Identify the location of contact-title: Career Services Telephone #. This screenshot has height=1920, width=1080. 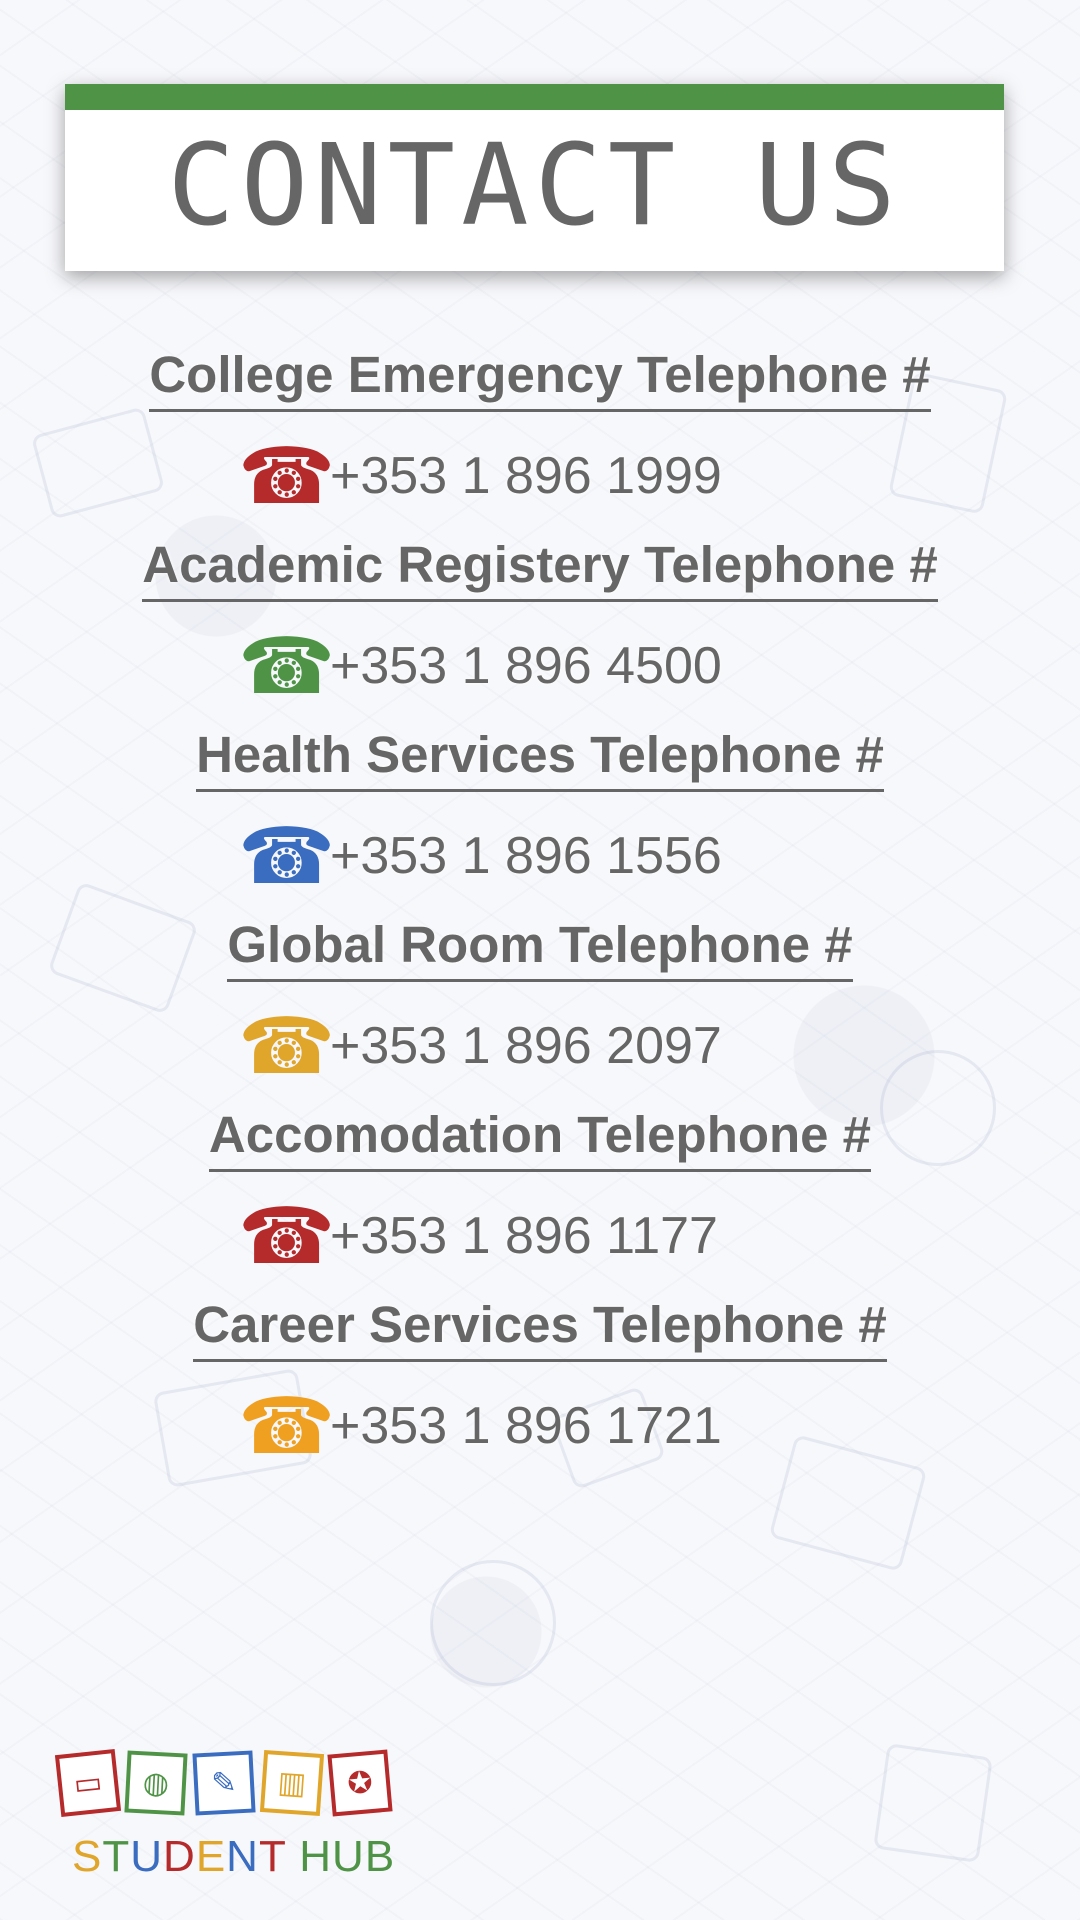
(540, 1328).